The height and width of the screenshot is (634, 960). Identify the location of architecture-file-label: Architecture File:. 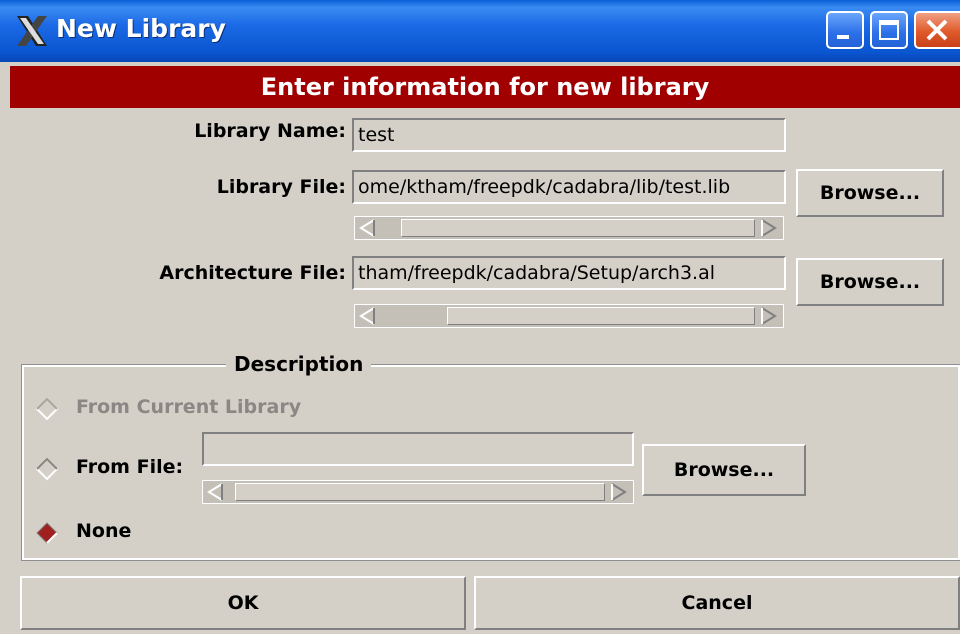
(252, 273).